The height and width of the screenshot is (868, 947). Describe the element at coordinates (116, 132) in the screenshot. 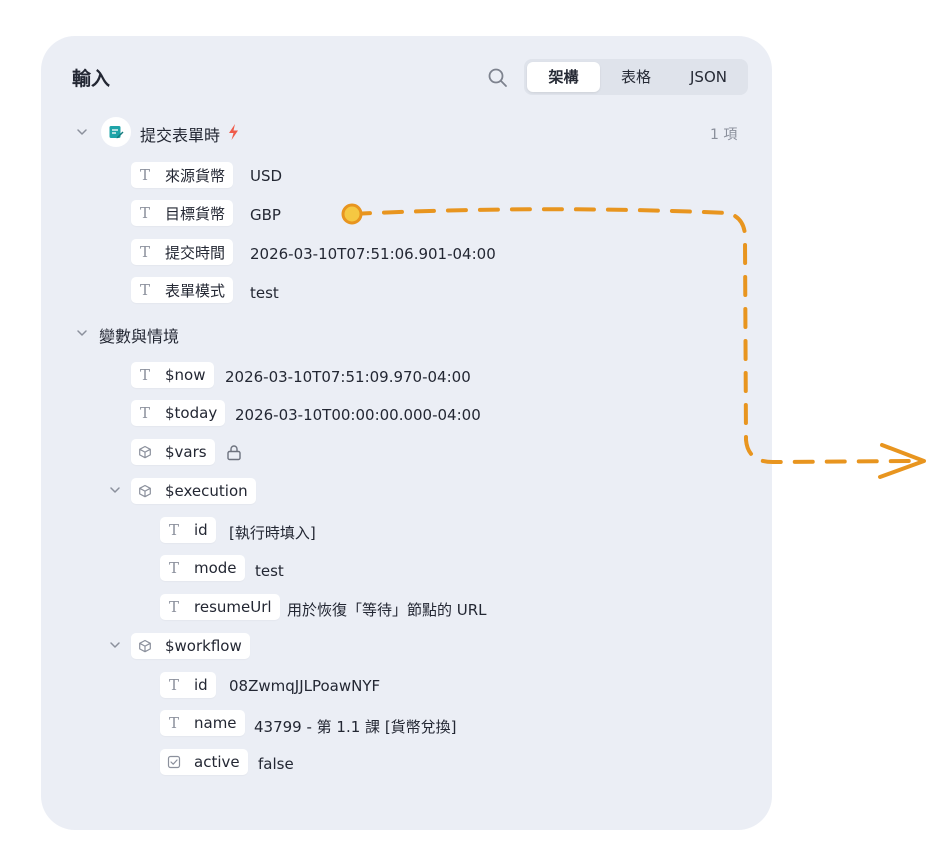

I see `form-icon` at that location.